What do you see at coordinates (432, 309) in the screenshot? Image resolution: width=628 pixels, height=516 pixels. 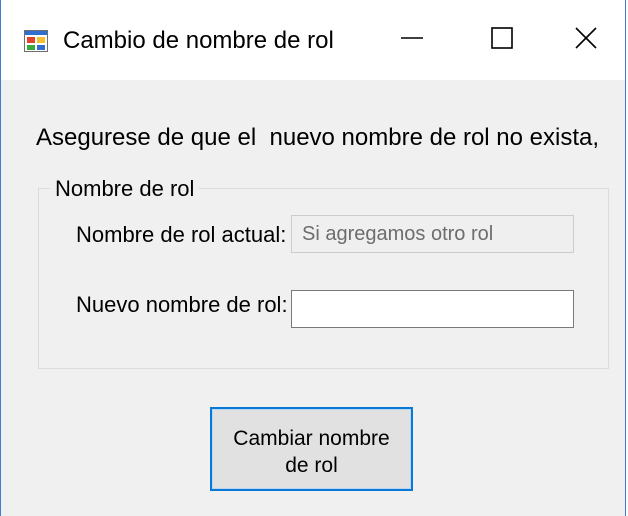 I see `new-role-field` at bounding box center [432, 309].